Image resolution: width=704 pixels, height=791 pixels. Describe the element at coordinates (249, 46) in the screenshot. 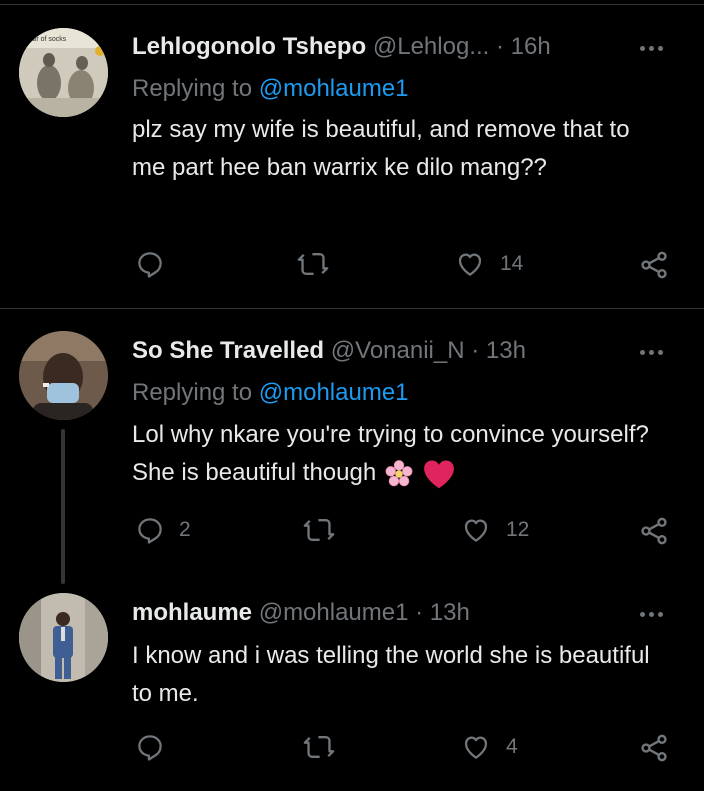

I see `display-name: Lehlogonolo Tshepo` at that location.